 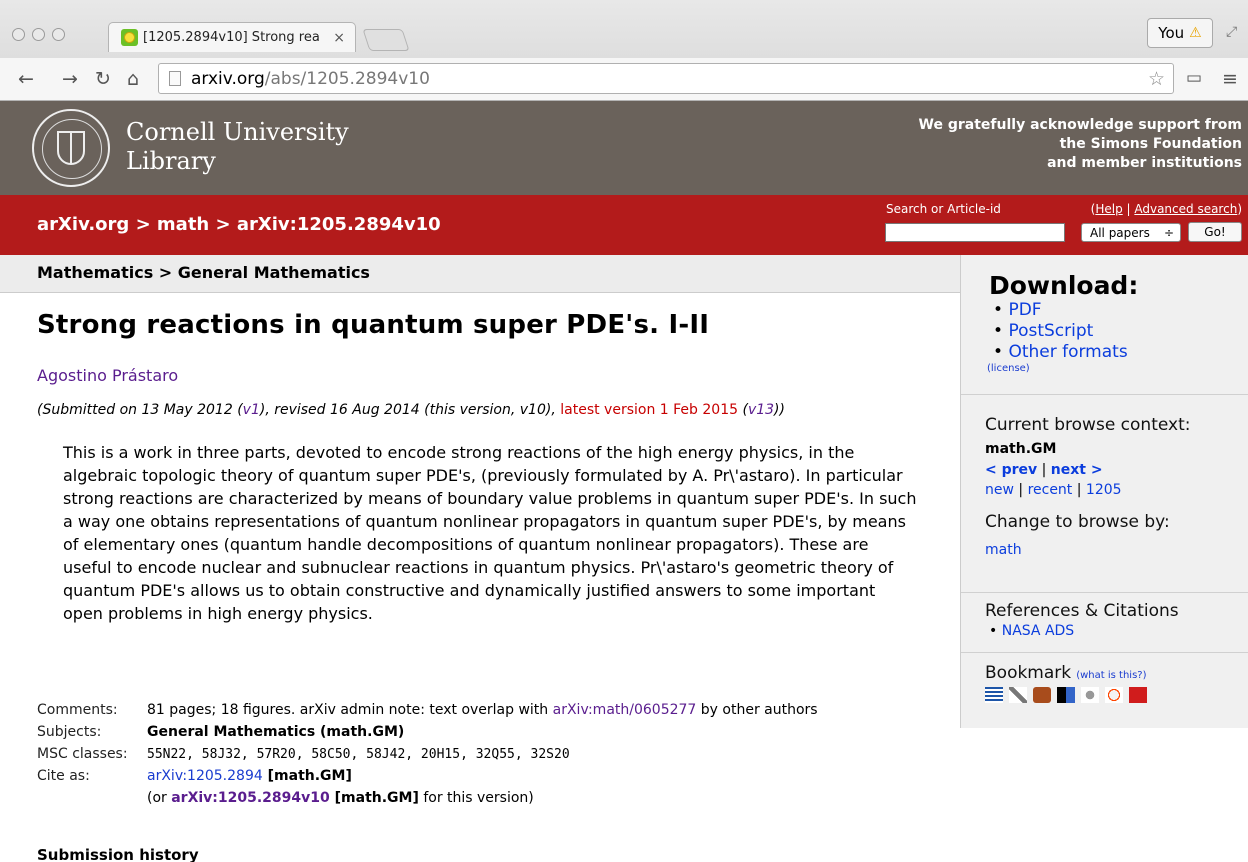 I want to click on cite-version-link: arXiv:1205.2894v10, so click(x=250, y=798).